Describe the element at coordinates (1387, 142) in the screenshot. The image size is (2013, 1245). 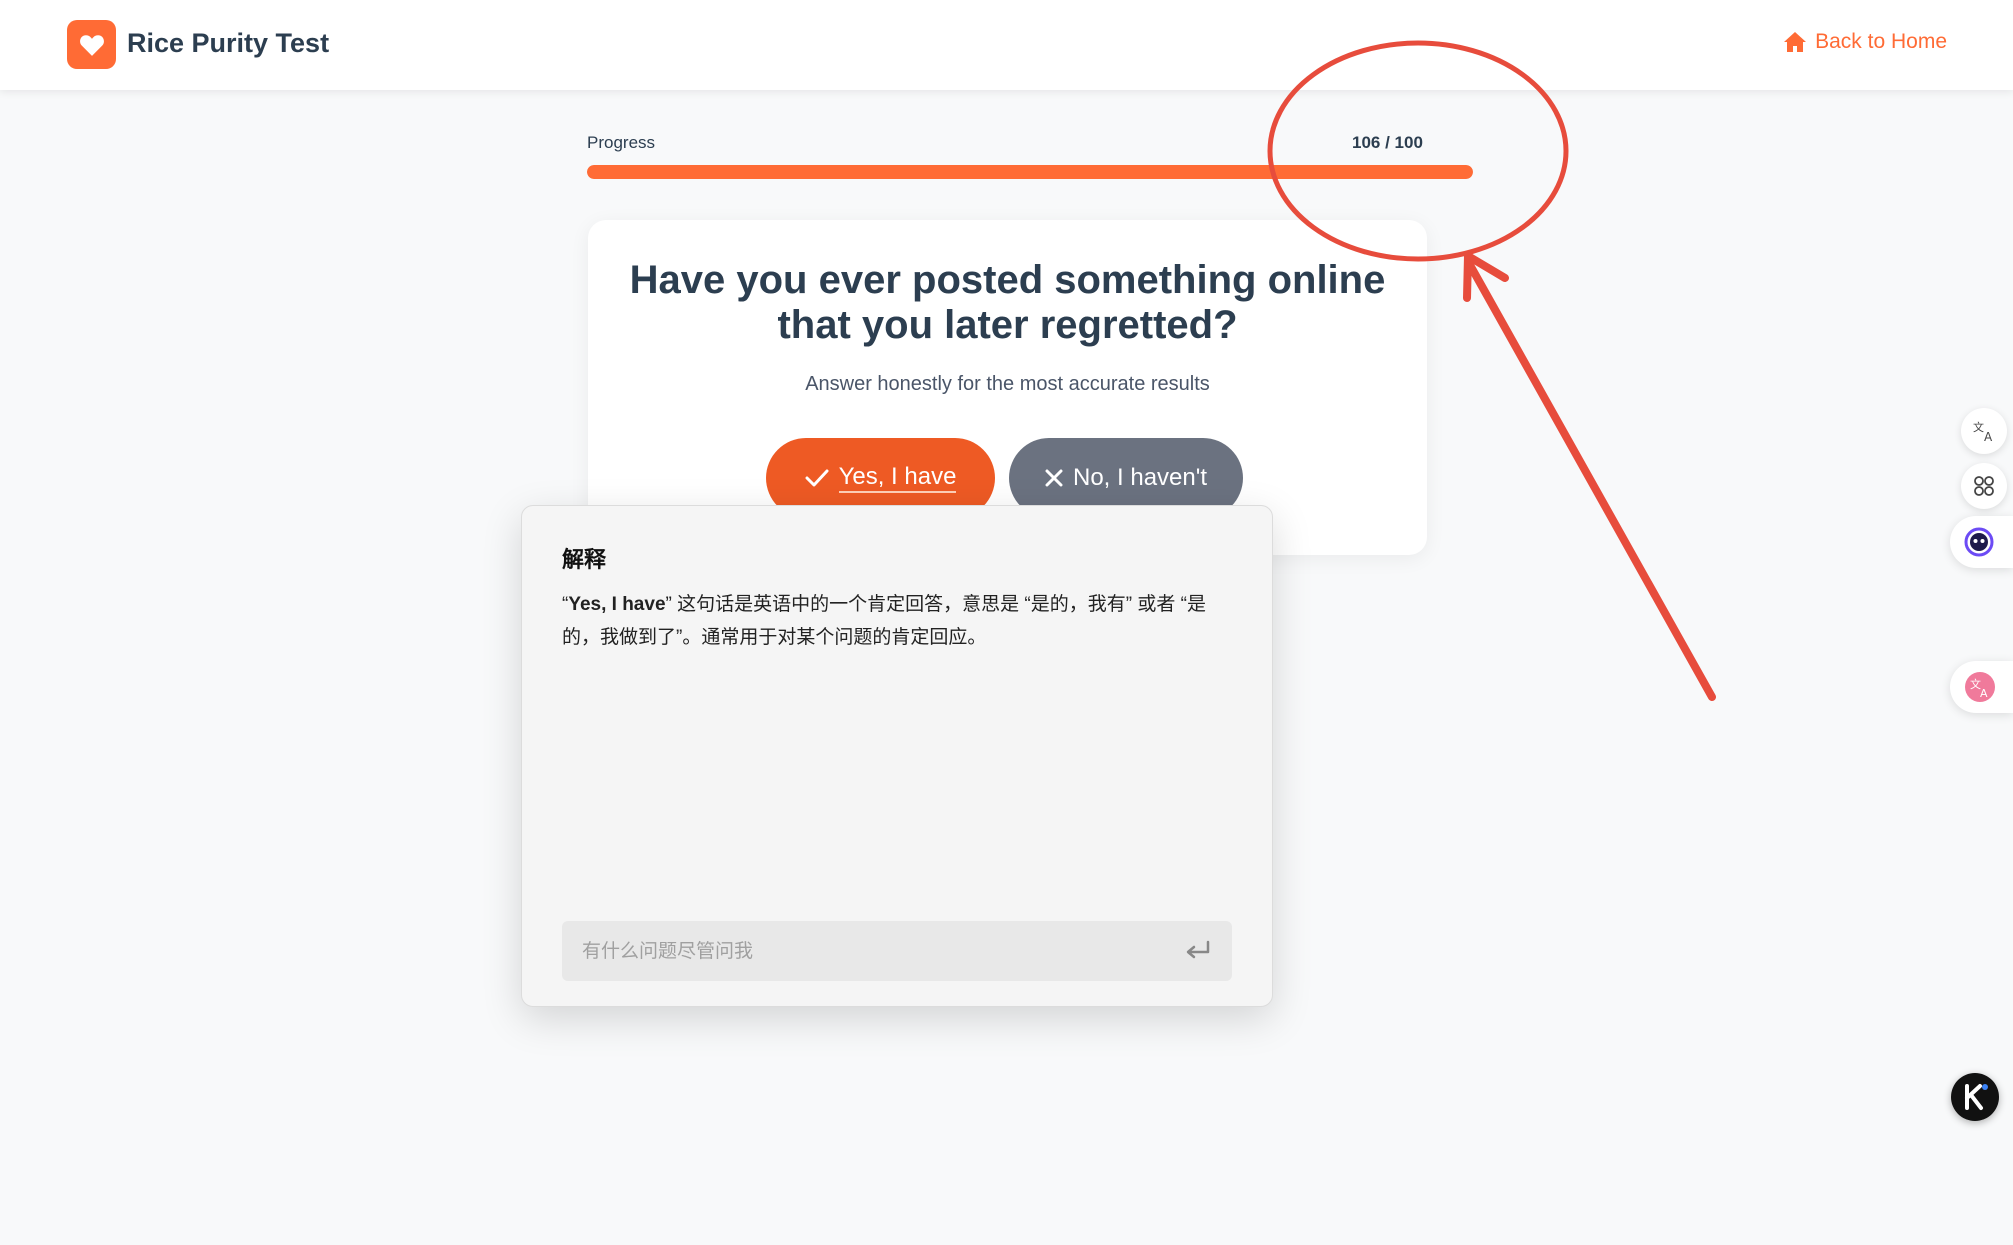
I see `progress-count: 106 / 100` at that location.